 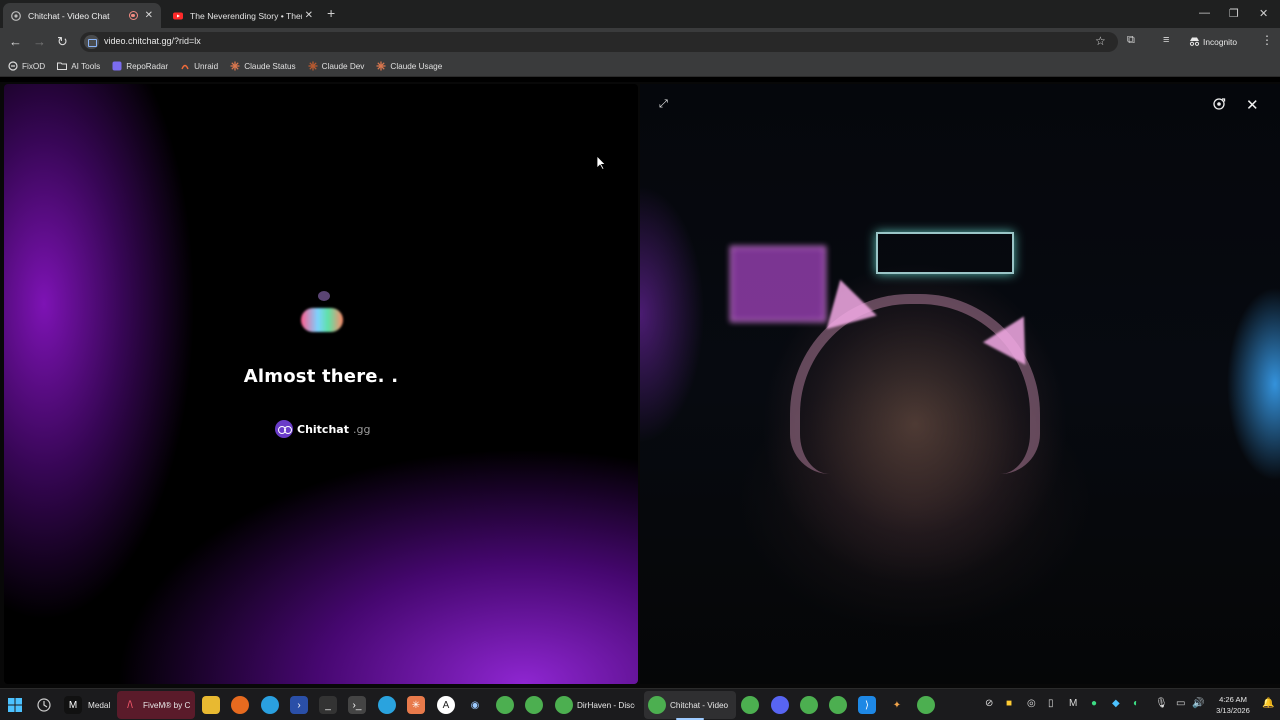 I want to click on bookmark-fixod: FixOD, so click(x=26, y=66).